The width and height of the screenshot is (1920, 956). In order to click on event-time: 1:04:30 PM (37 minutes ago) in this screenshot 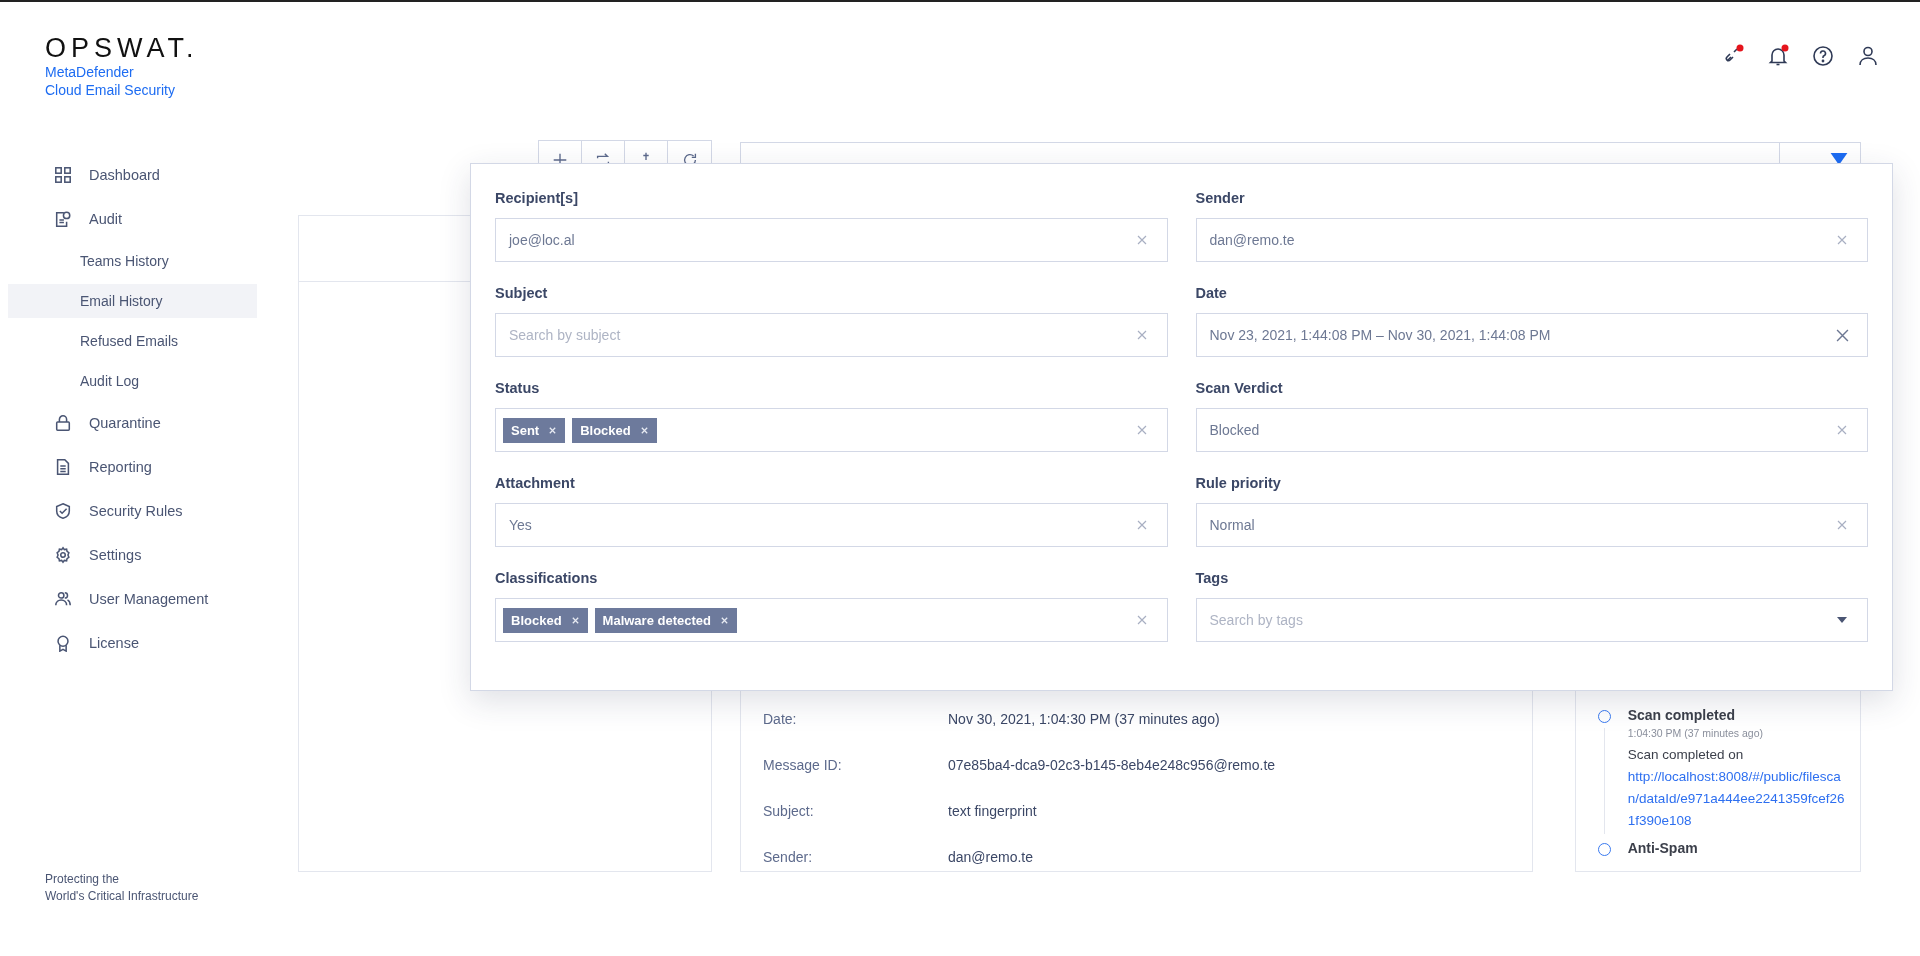, I will do `click(1696, 733)`.